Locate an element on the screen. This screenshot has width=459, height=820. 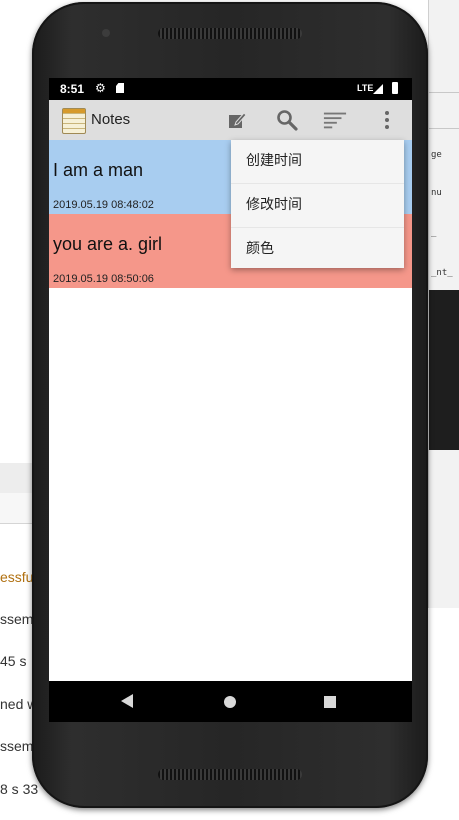
signal-icon is located at coordinates (378, 89).